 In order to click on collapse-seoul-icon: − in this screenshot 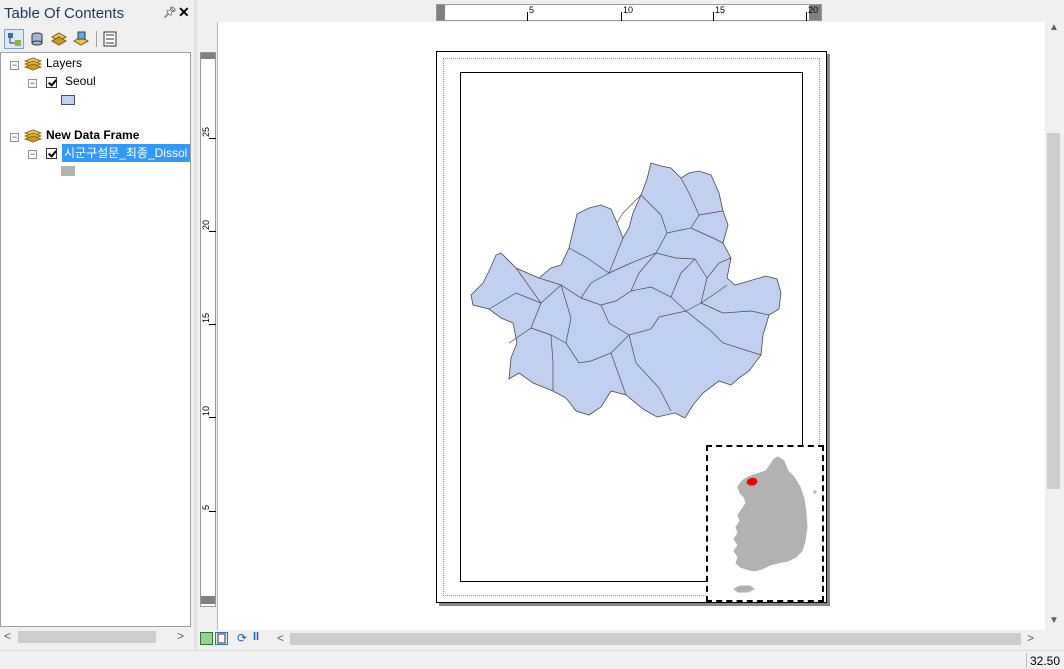, I will do `click(32, 83)`.